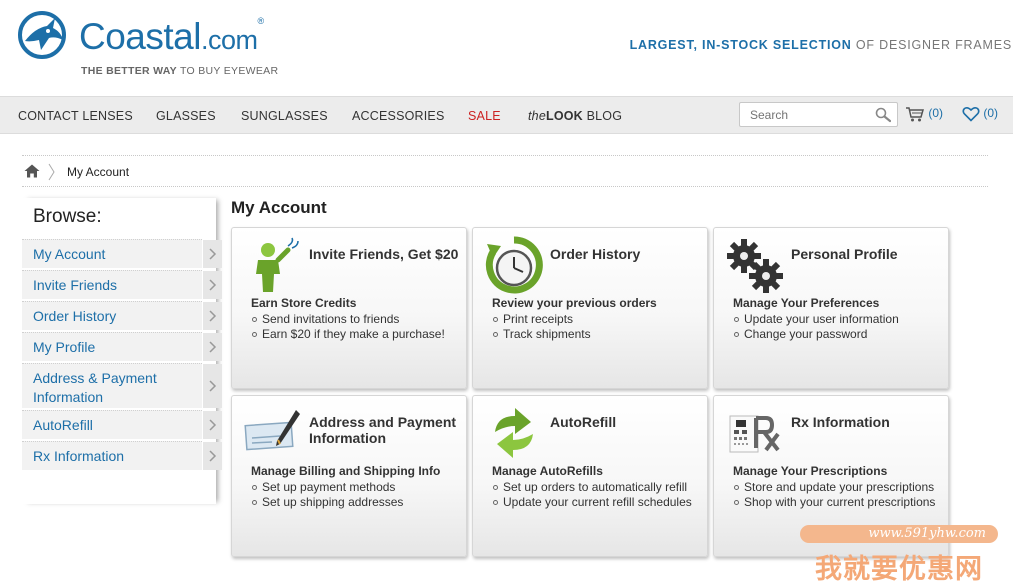 This screenshot has height=587, width=1013. Describe the element at coordinates (69, 254) in the screenshot. I see `sidebar-item-label: My Account` at that location.